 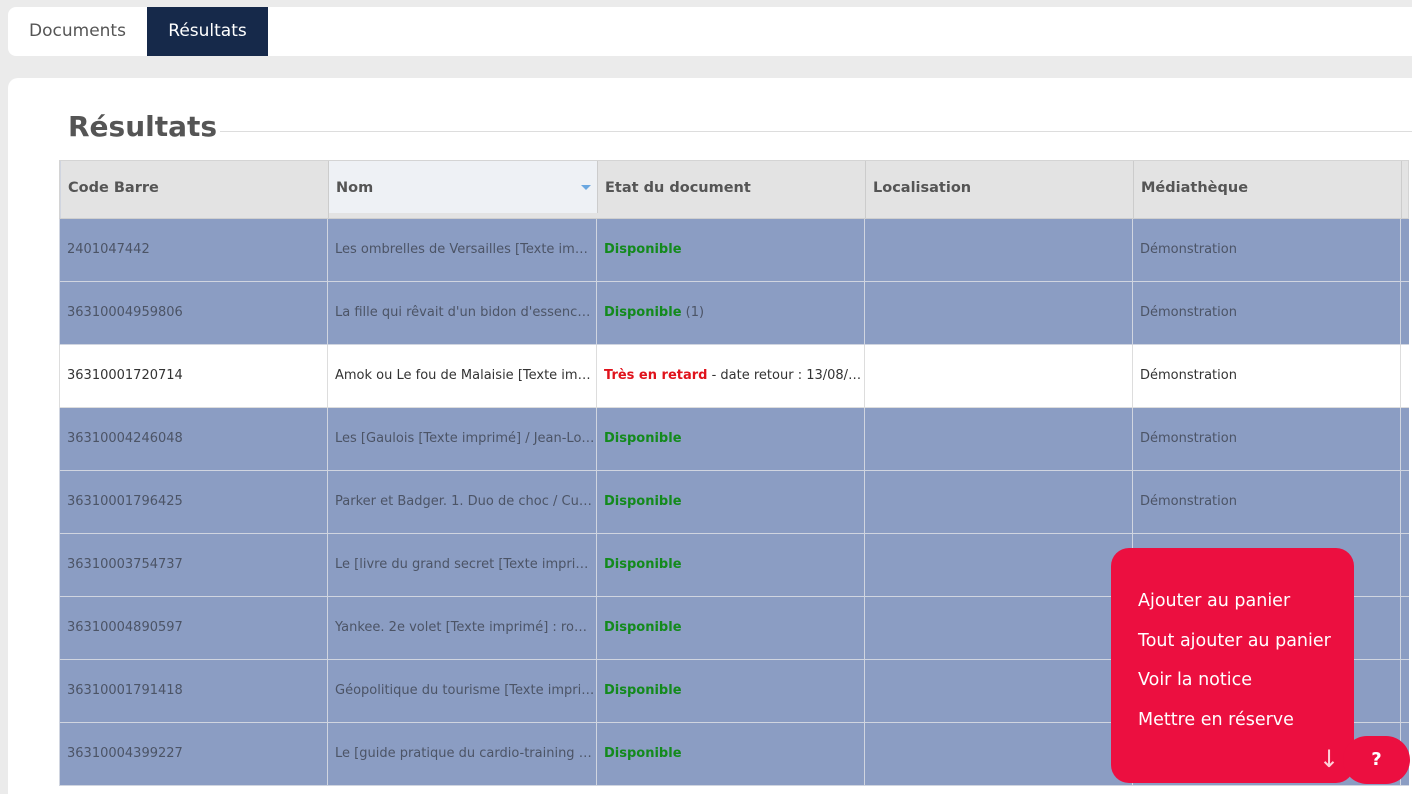 What do you see at coordinates (462, 628) in the screenshot?
I see `cell-nom: Yankee. 2e volet [Texte imprimé] : roman` at bounding box center [462, 628].